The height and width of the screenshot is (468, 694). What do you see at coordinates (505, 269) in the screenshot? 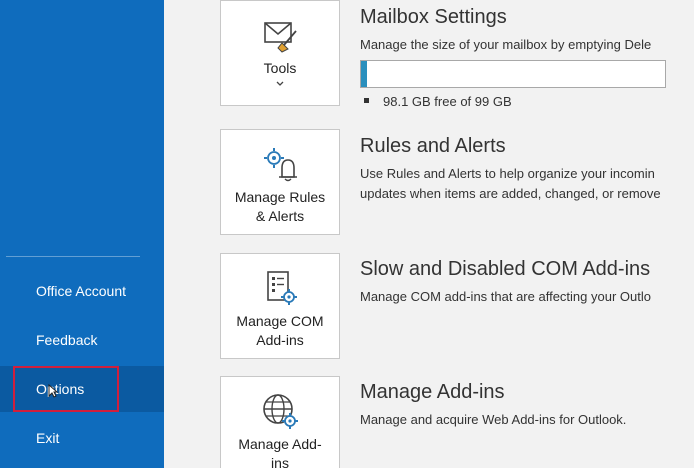
I see `com-addins-title: Slow and Disabled COM Add-ins` at bounding box center [505, 269].